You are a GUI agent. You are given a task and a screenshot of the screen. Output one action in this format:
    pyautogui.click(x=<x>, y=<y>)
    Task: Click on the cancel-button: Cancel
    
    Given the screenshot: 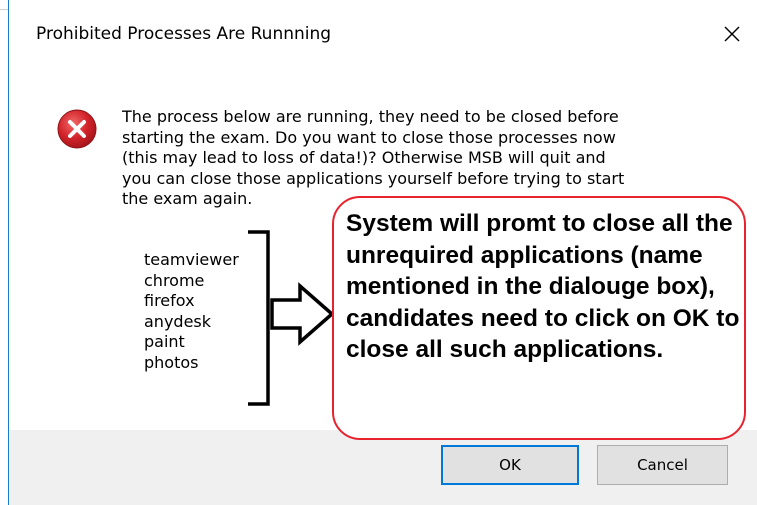 What is the action you would take?
    pyautogui.click(x=662, y=465)
    